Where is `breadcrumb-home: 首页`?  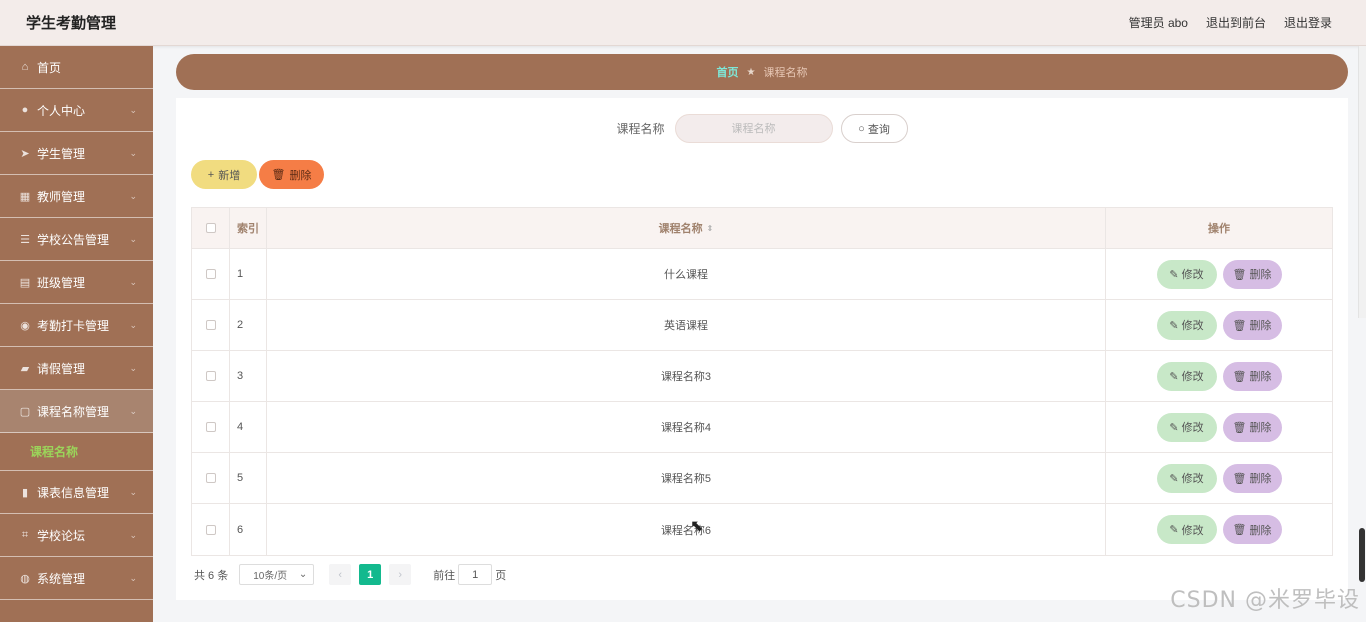
breadcrumb-home: 首页 is located at coordinates (728, 72).